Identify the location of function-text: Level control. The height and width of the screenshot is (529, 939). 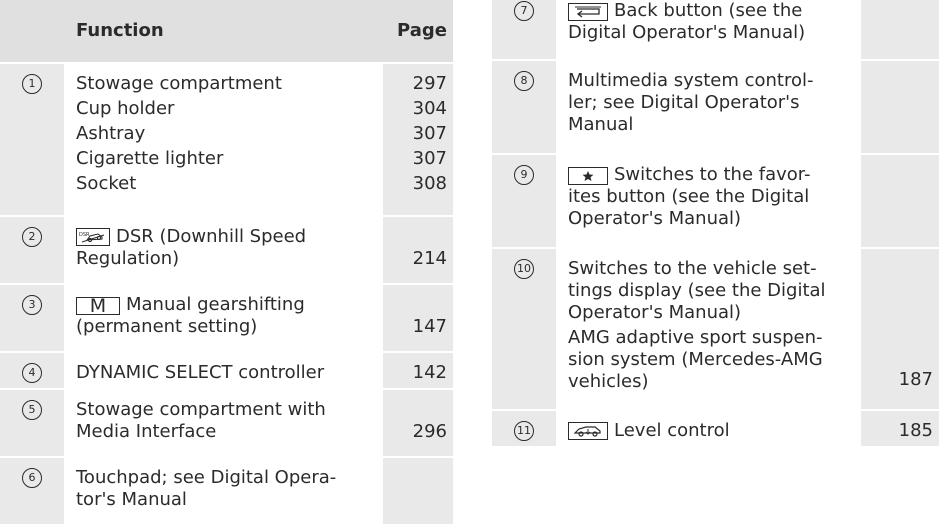
(672, 430).